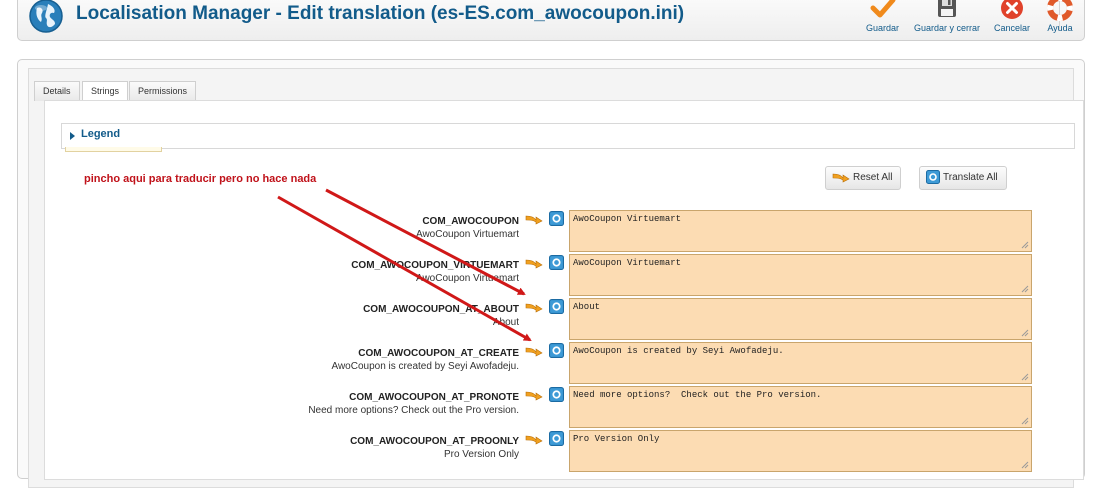 This screenshot has width=1100, height=488. What do you see at coordinates (568, 136) in the screenshot?
I see `legend-toggle: Legend` at bounding box center [568, 136].